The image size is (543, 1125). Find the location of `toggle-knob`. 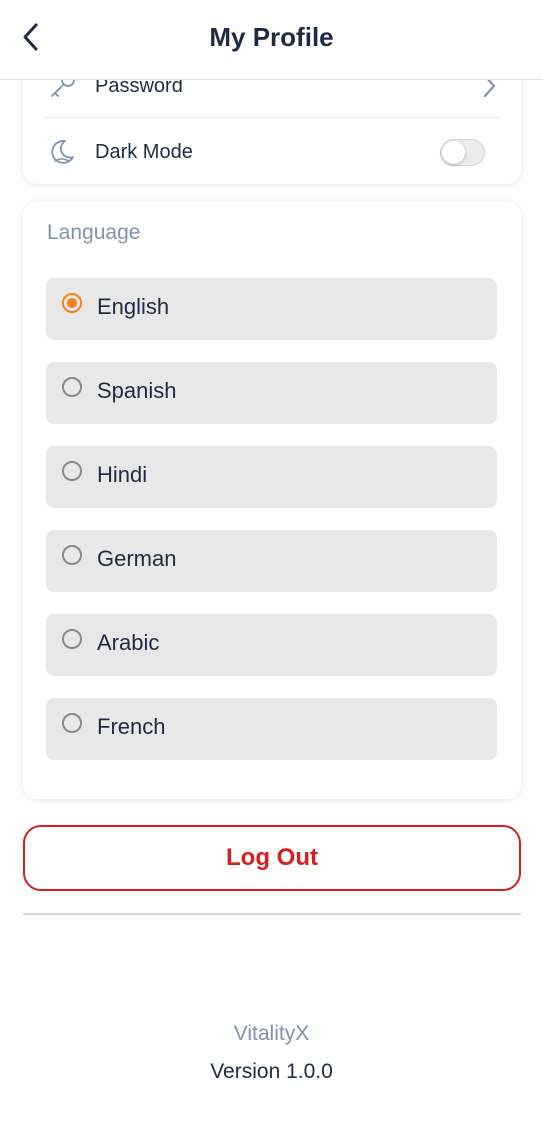

toggle-knob is located at coordinates (453, 152).